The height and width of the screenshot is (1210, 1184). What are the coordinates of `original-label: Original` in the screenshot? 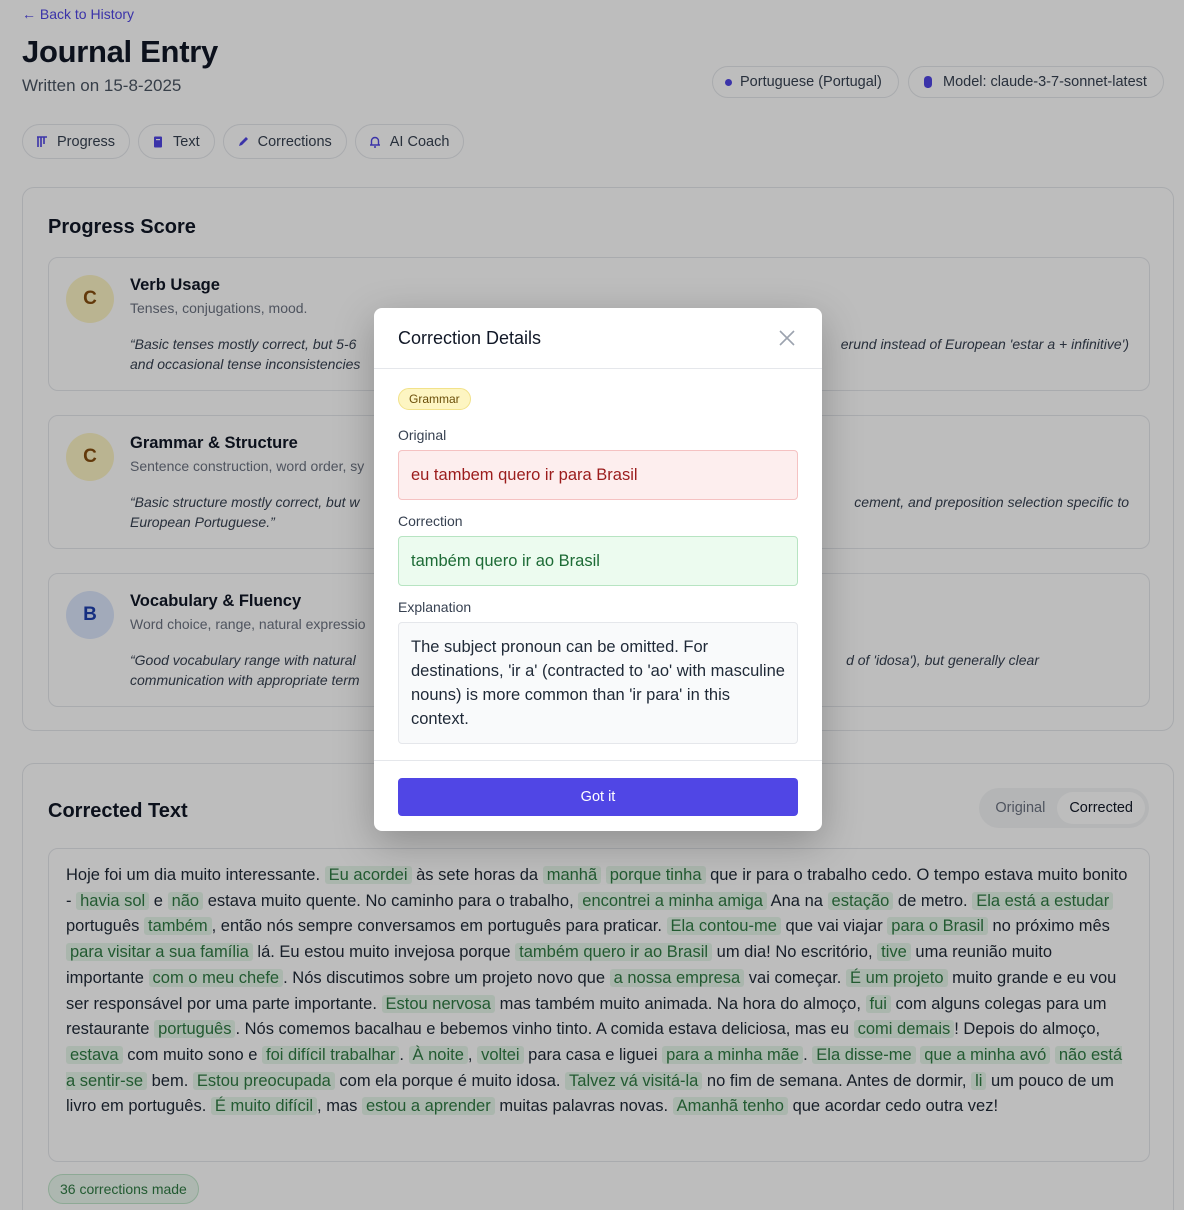 It's located at (422, 435).